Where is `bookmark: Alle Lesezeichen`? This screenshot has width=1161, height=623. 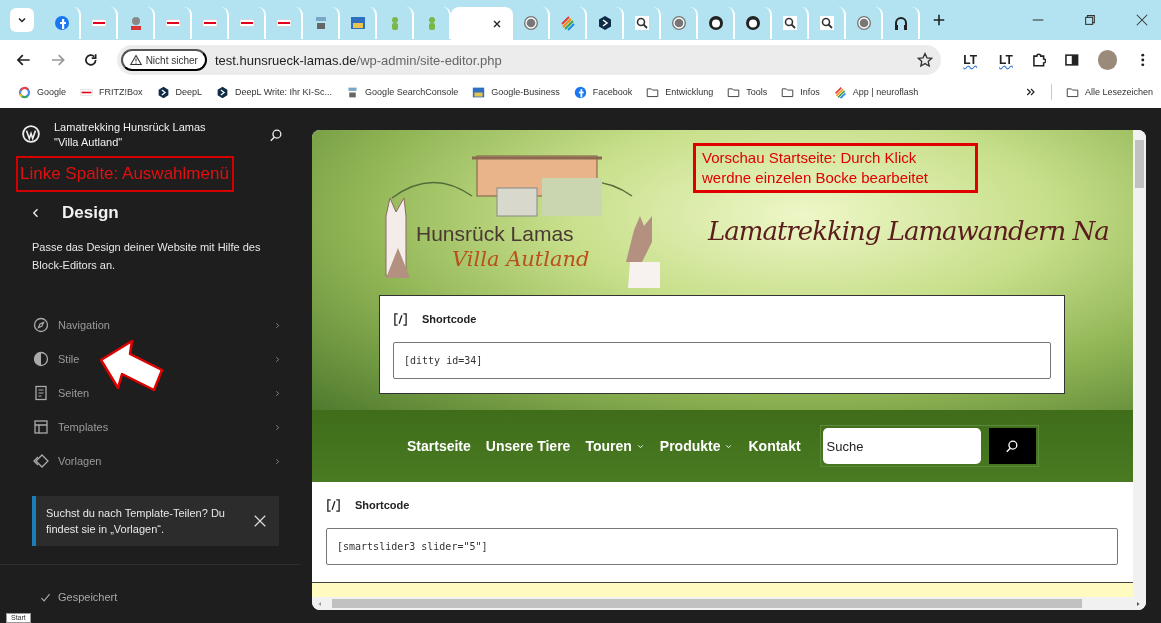 bookmark: Alle Lesezeichen is located at coordinates (1109, 92).